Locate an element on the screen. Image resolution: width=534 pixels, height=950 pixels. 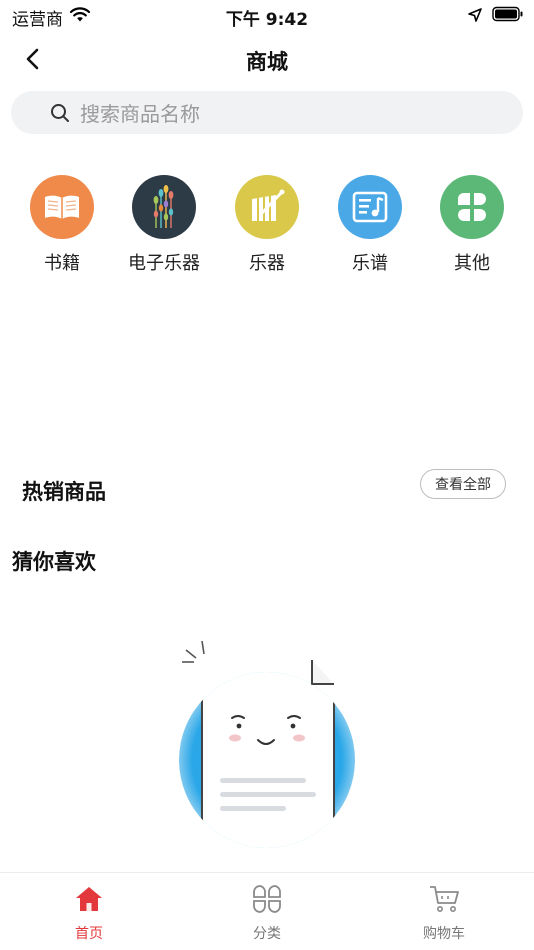
category-label: 电子乐器 is located at coordinates (164, 263).